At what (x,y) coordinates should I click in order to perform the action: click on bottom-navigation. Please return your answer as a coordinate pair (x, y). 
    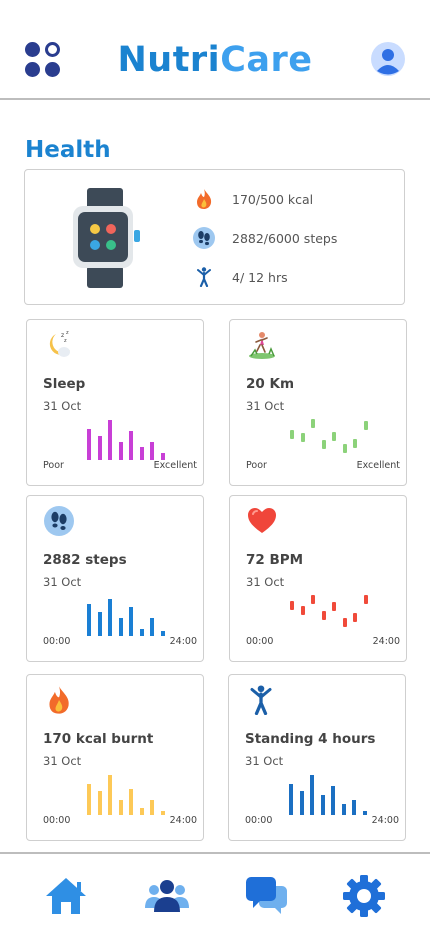
    Looking at the image, I should click on (215, 892).